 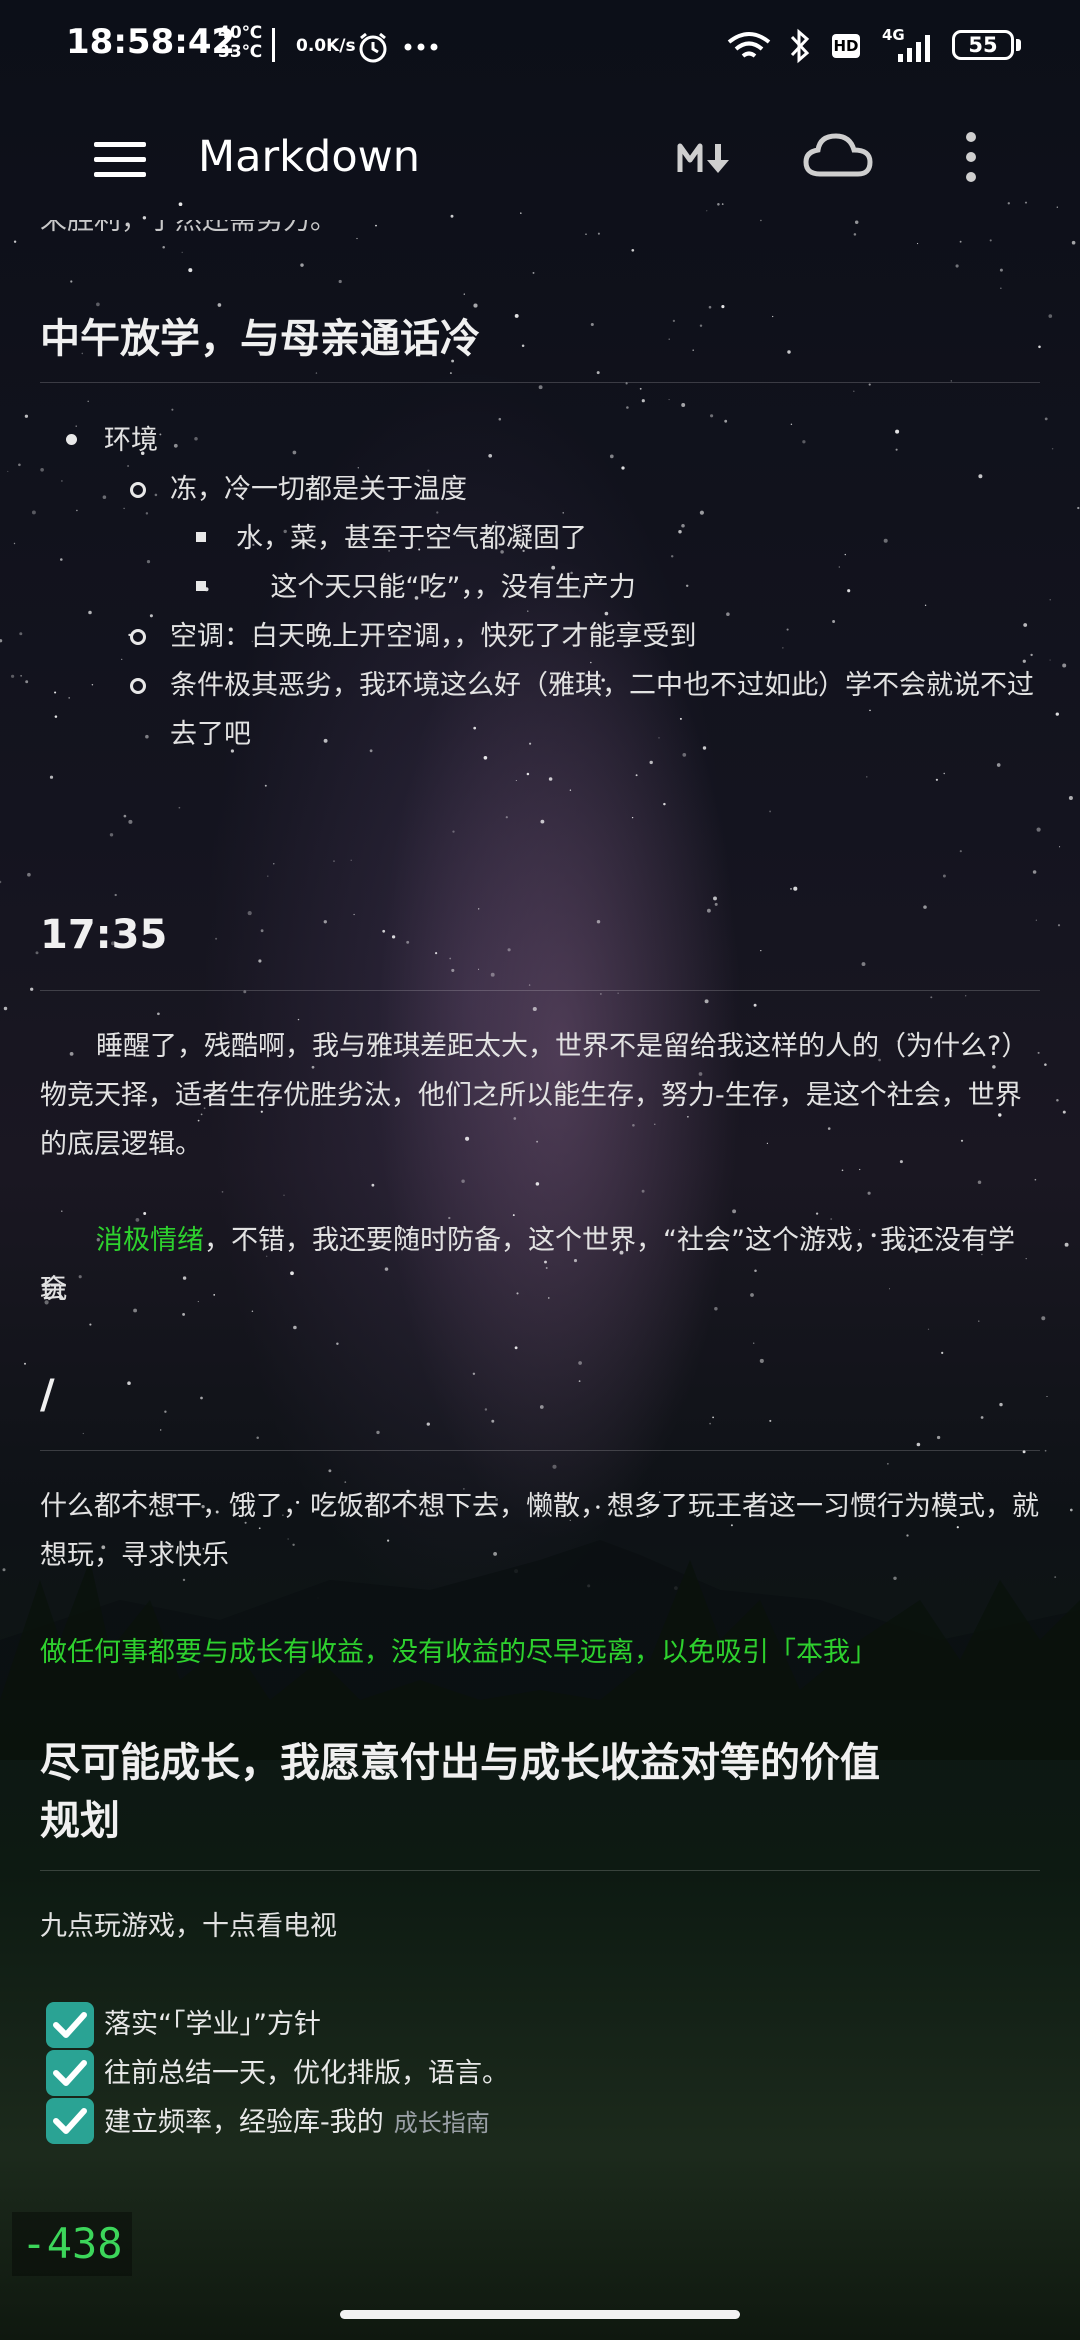 What do you see at coordinates (134, 1555) in the screenshot?
I see `paragraph-line: 想玩，寻求快乐` at bounding box center [134, 1555].